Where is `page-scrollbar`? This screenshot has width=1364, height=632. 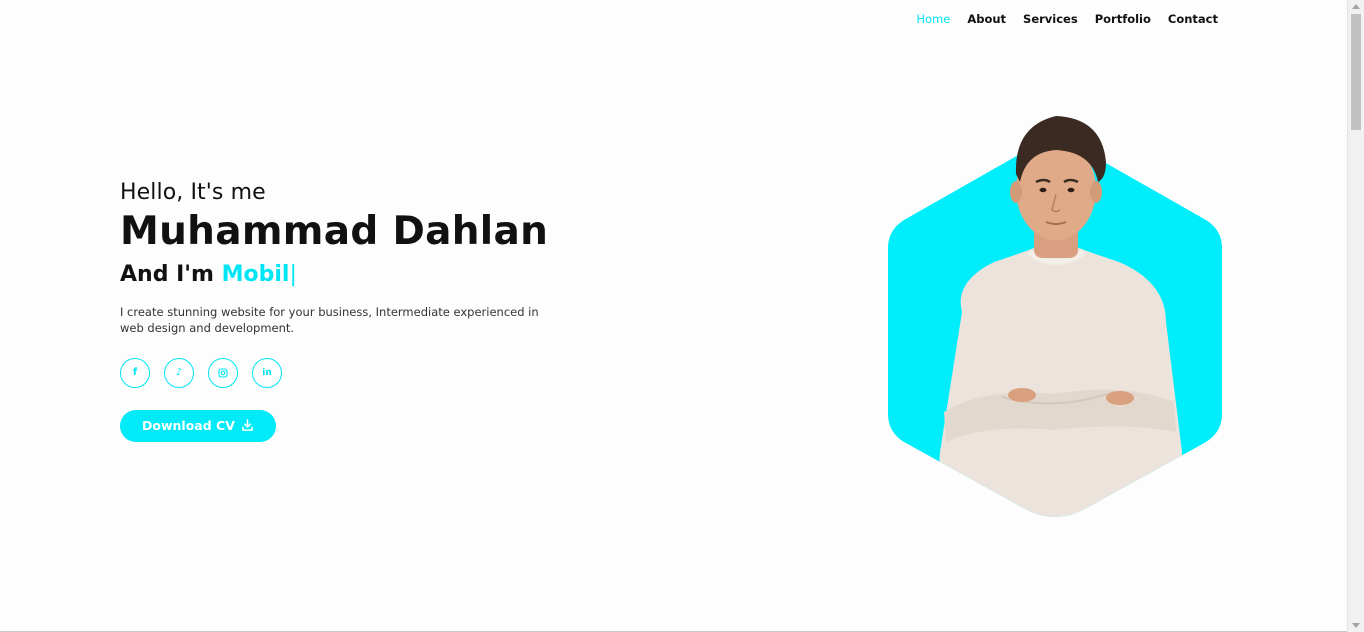
page-scrollbar is located at coordinates (1355, 316).